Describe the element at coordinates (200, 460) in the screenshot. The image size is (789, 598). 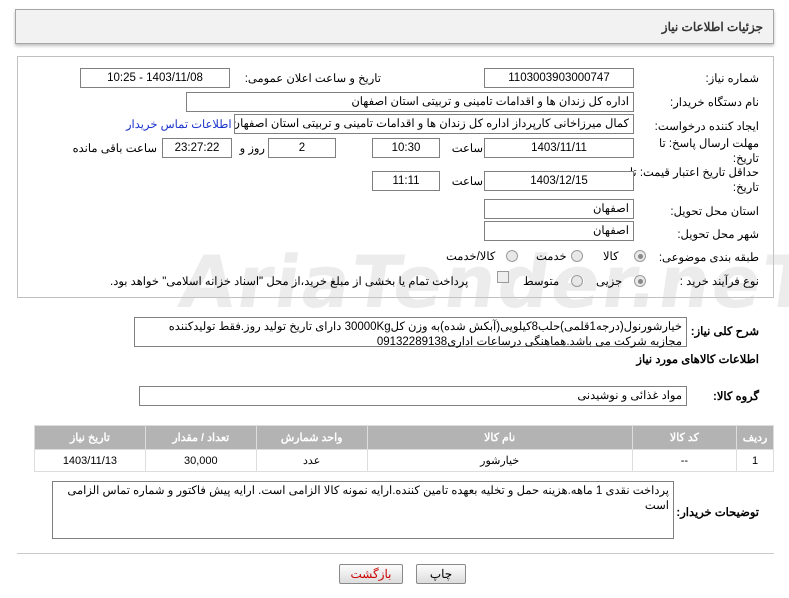
I see `cell-quantity: 30,000` at that location.